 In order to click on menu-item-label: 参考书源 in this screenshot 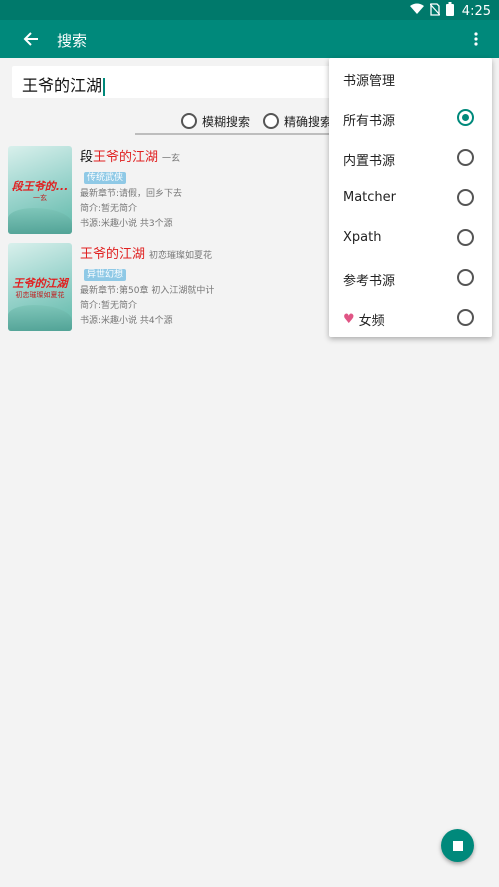, I will do `click(369, 281)`.